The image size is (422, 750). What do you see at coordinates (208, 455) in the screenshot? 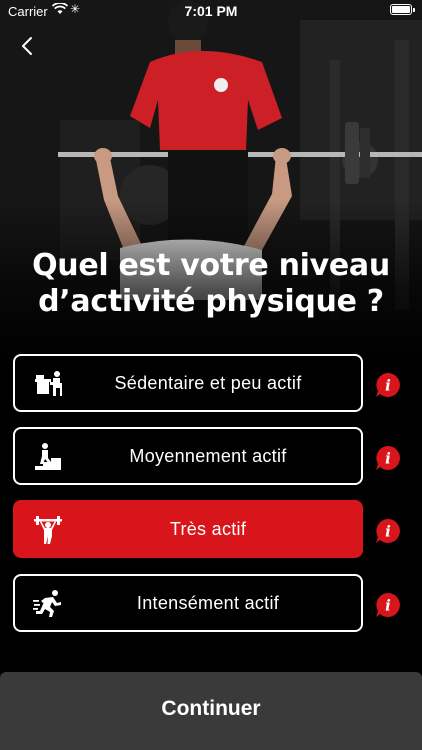
I see `option-label: Moyennement actif` at bounding box center [208, 455].